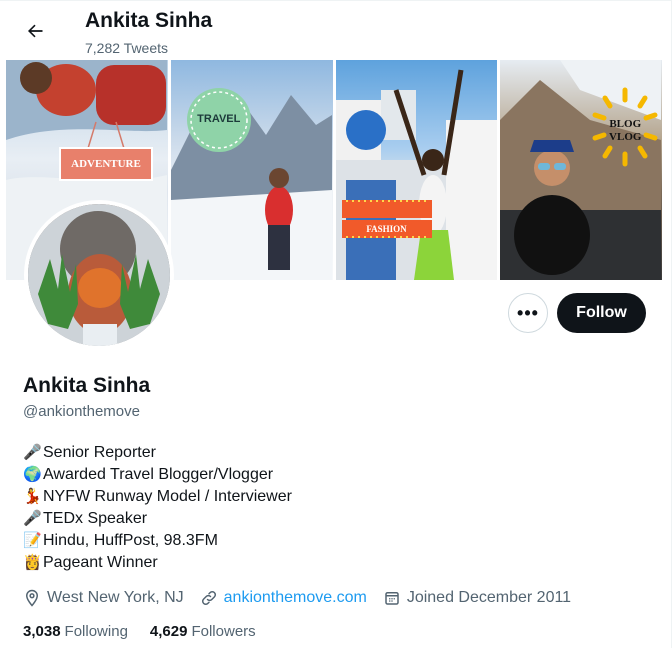  Describe the element at coordinates (32, 496) in the screenshot. I see `dancer-icon: 💃` at that location.